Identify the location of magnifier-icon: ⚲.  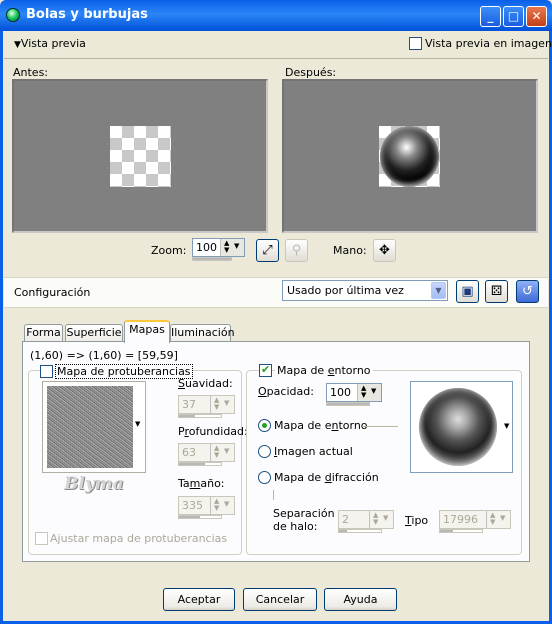
(296, 250).